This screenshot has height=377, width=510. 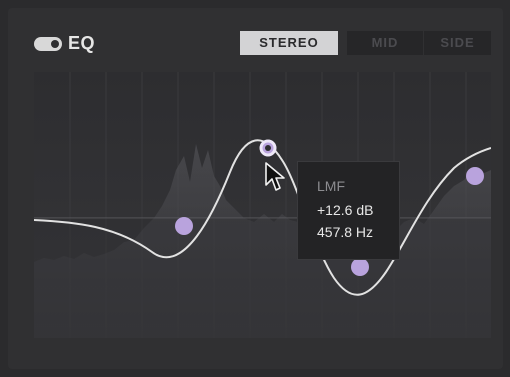 I want to click on band-frequency: 457.8 Hz, so click(x=345, y=232).